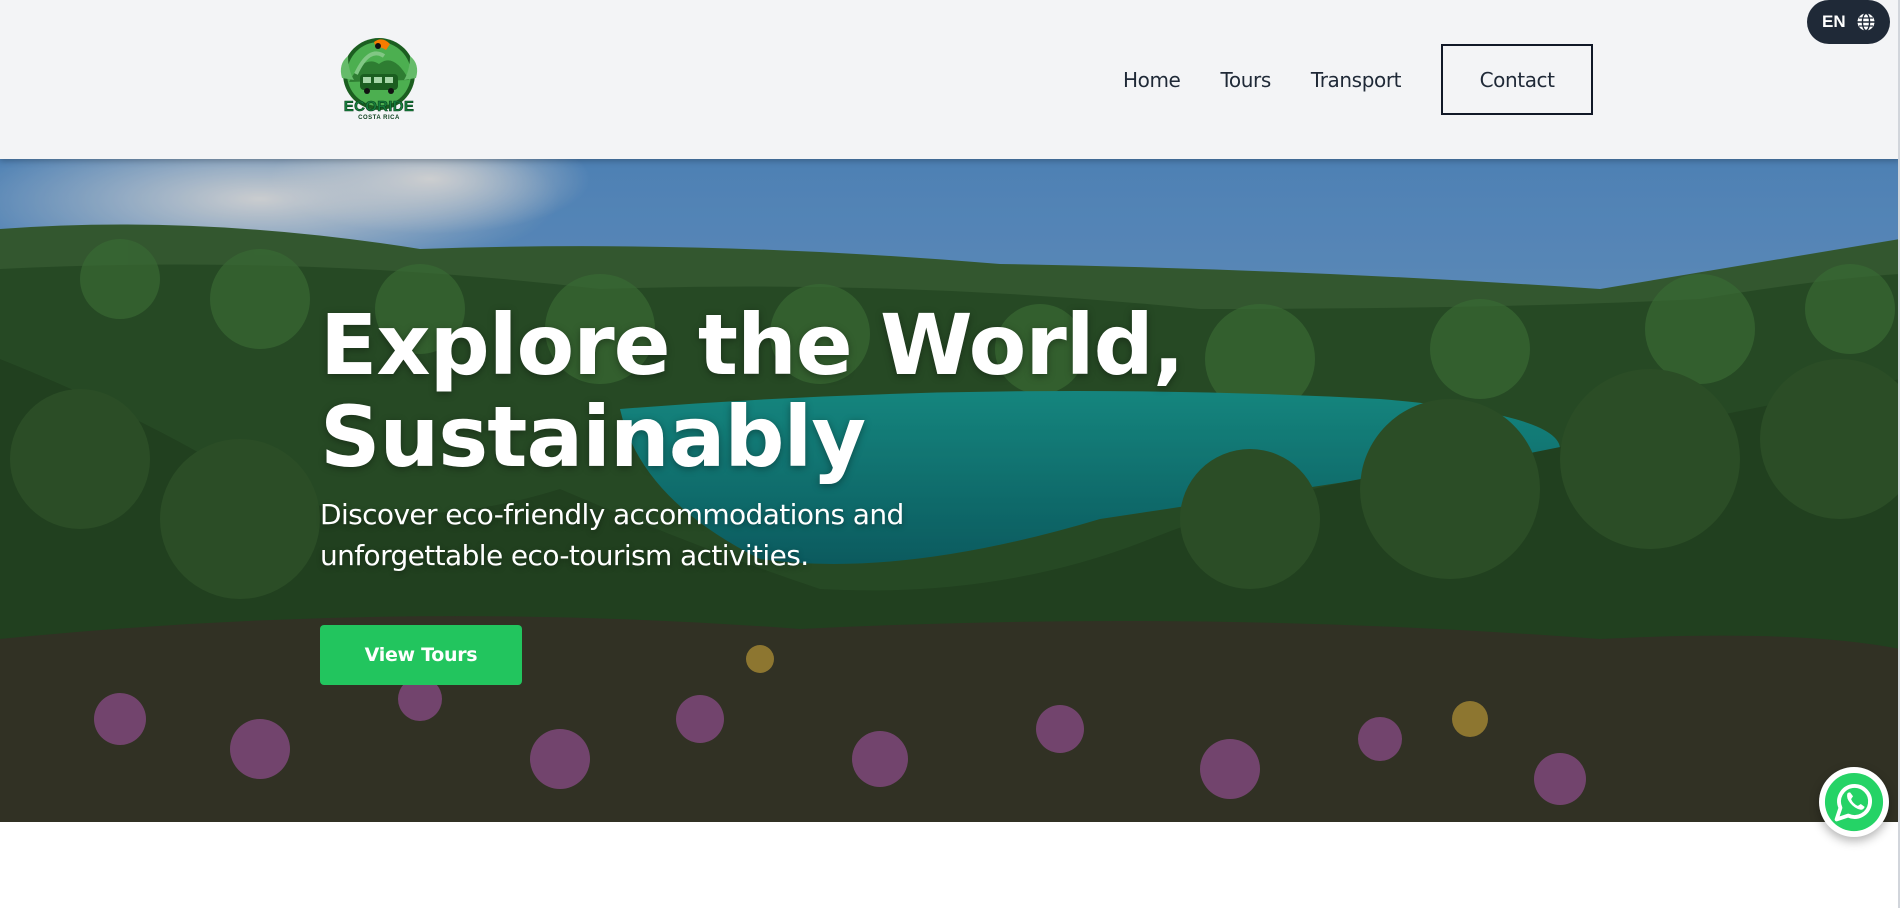 The width and height of the screenshot is (1900, 908). What do you see at coordinates (1517, 79) in the screenshot?
I see `contact-button: Contact` at bounding box center [1517, 79].